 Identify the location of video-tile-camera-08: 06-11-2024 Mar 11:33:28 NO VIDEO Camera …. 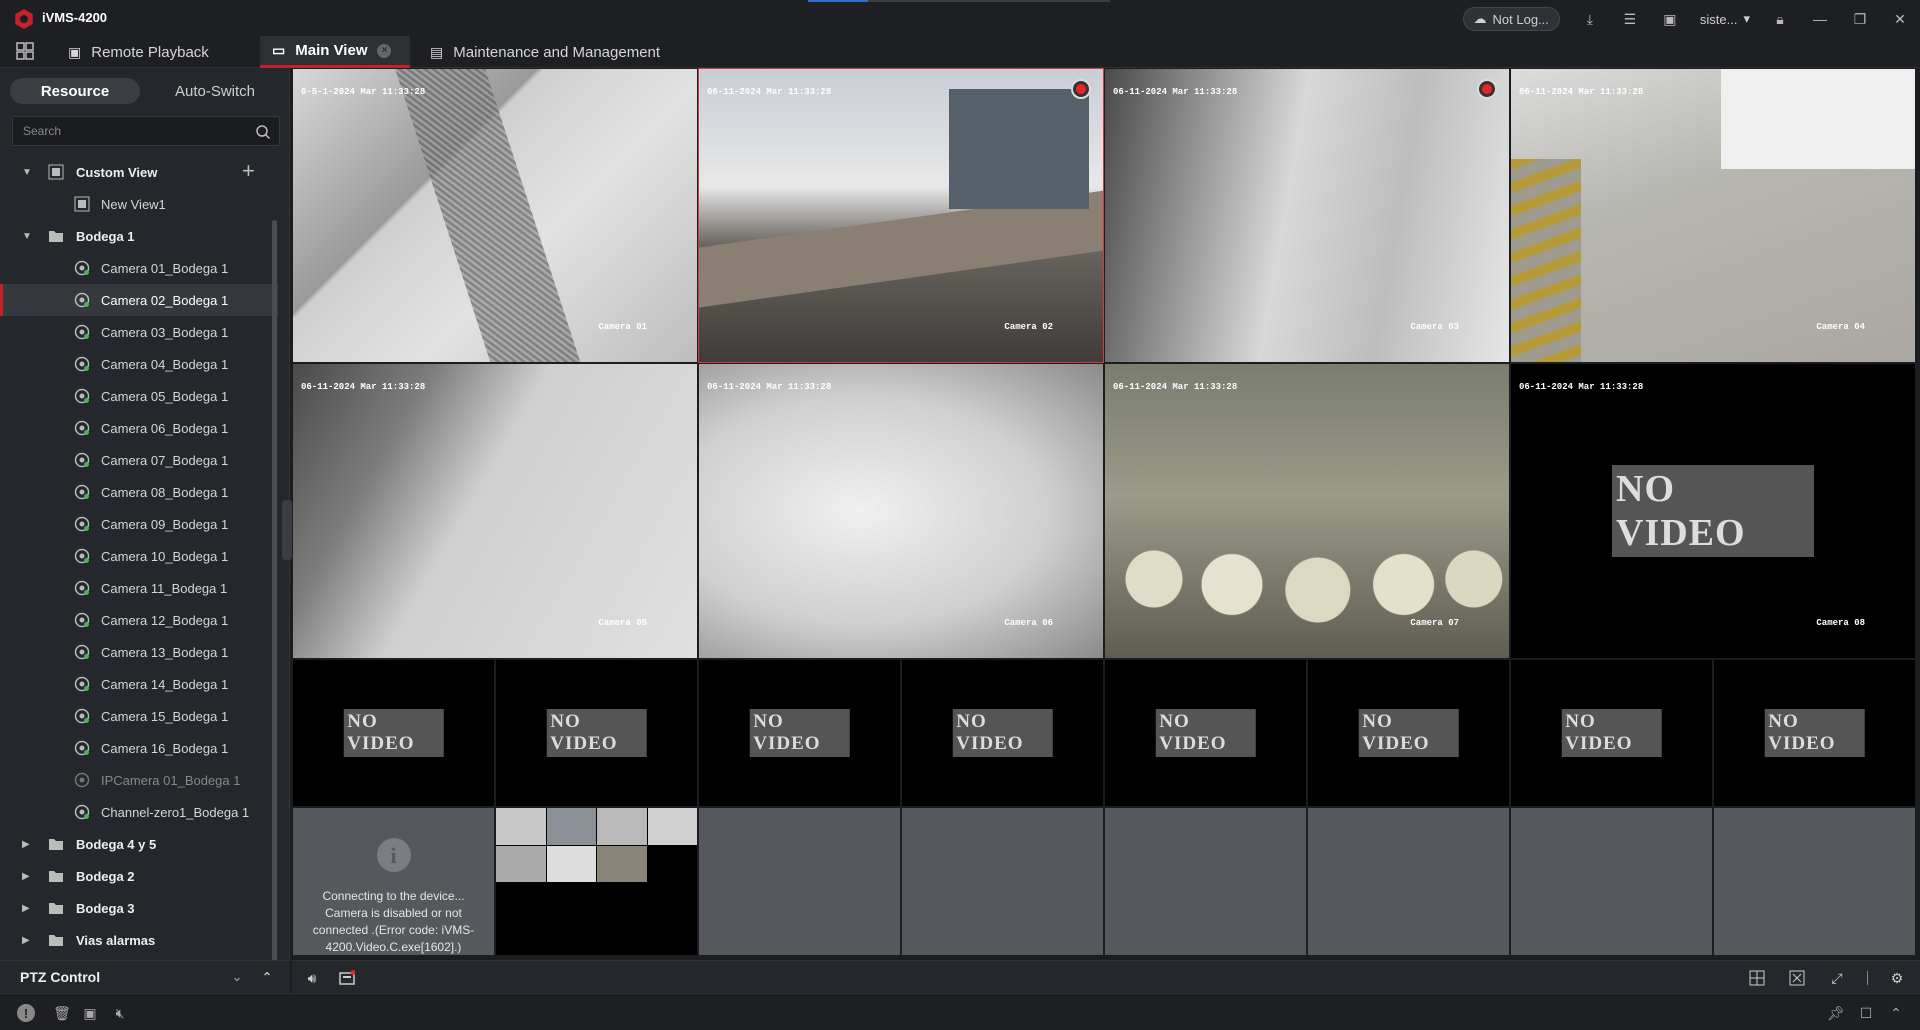
(1713, 511).